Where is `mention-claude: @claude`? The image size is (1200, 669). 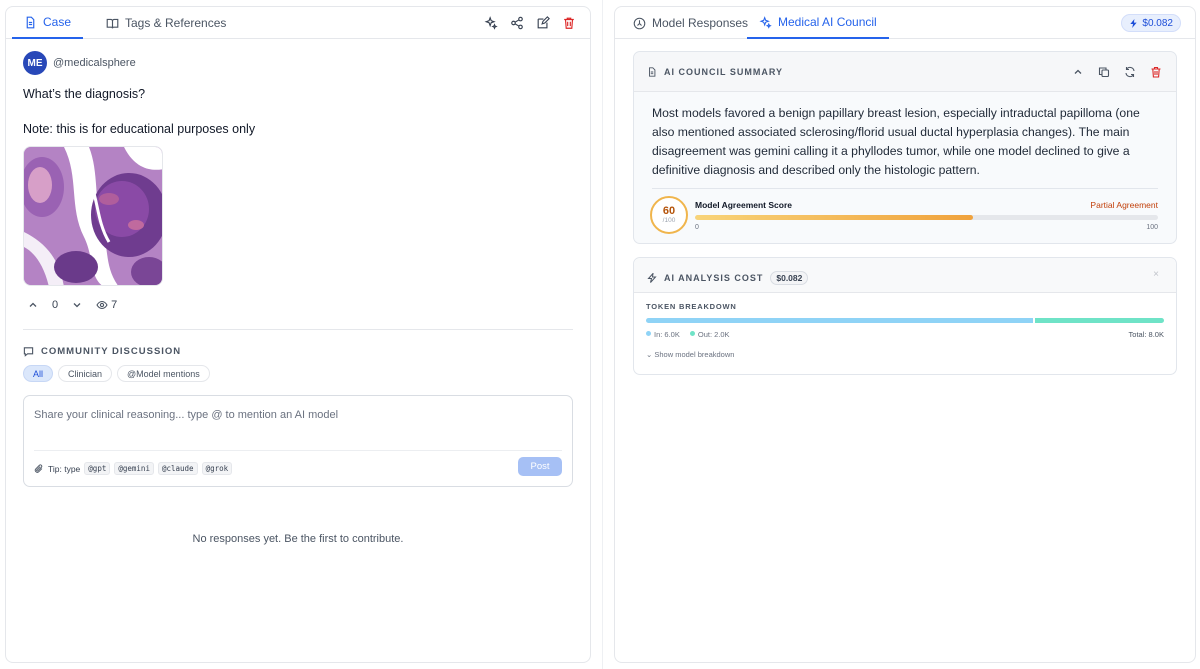
mention-claude: @claude is located at coordinates (177, 468).